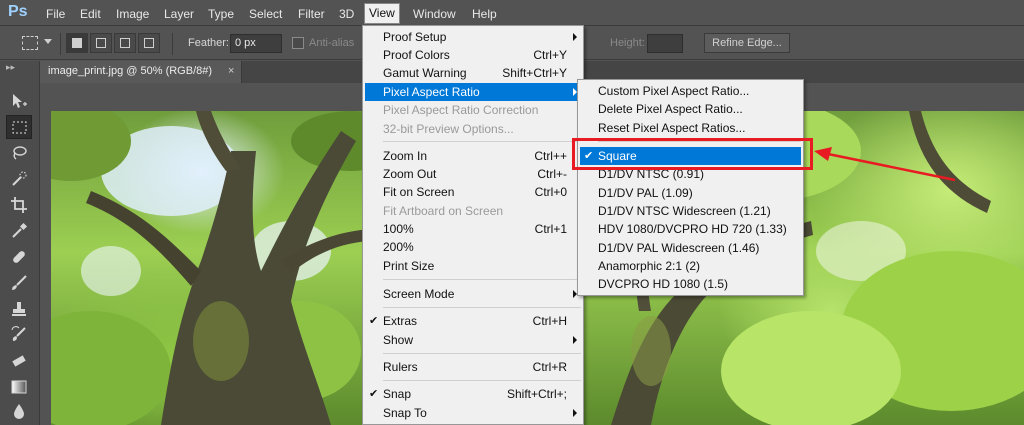 The width and height of the screenshot is (1024, 425). What do you see at coordinates (400, 321) in the screenshot?
I see `menu-item-label: Extras` at bounding box center [400, 321].